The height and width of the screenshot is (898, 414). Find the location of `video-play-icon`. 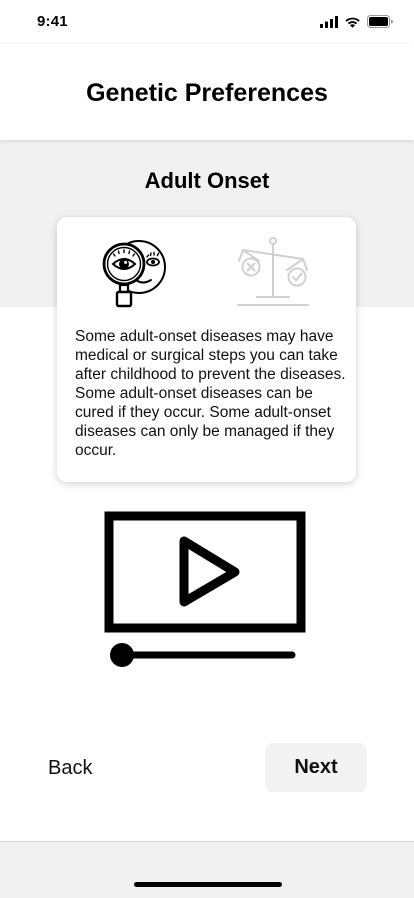

video-play-icon is located at coordinates (205, 589).